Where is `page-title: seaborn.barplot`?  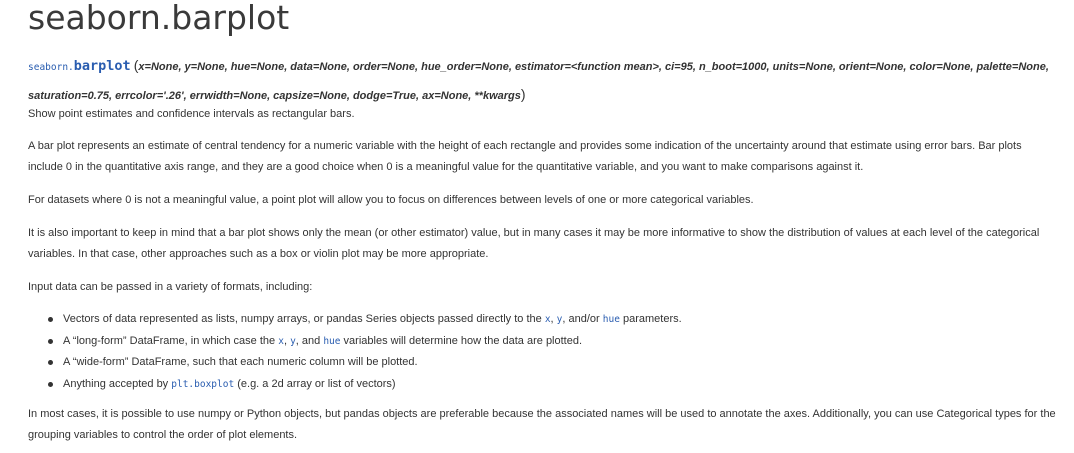 page-title: seaborn.barplot is located at coordinates (159, 18).